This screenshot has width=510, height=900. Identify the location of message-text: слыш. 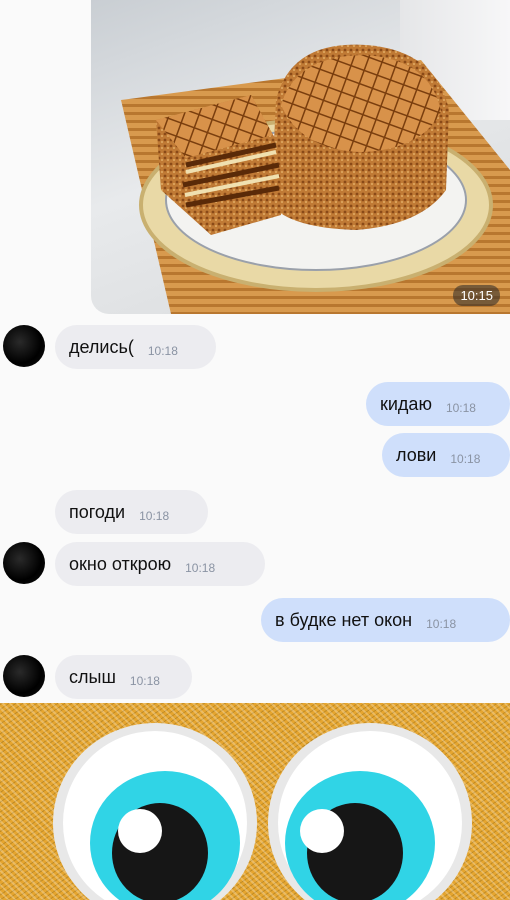
(92, 676).